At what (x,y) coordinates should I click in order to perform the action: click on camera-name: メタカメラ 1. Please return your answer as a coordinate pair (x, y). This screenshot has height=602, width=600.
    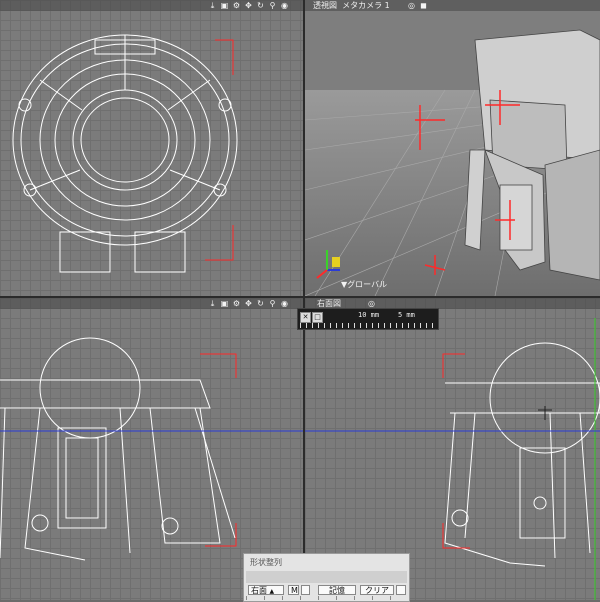
    Looking at the image, I should click on (366, 5).